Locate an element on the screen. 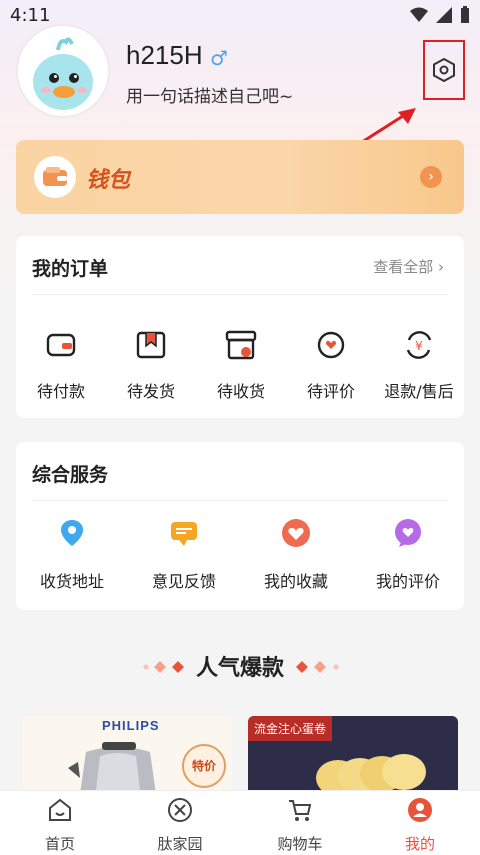  popular-section-header: 人气爆款 is located at coordinates (240, 666).